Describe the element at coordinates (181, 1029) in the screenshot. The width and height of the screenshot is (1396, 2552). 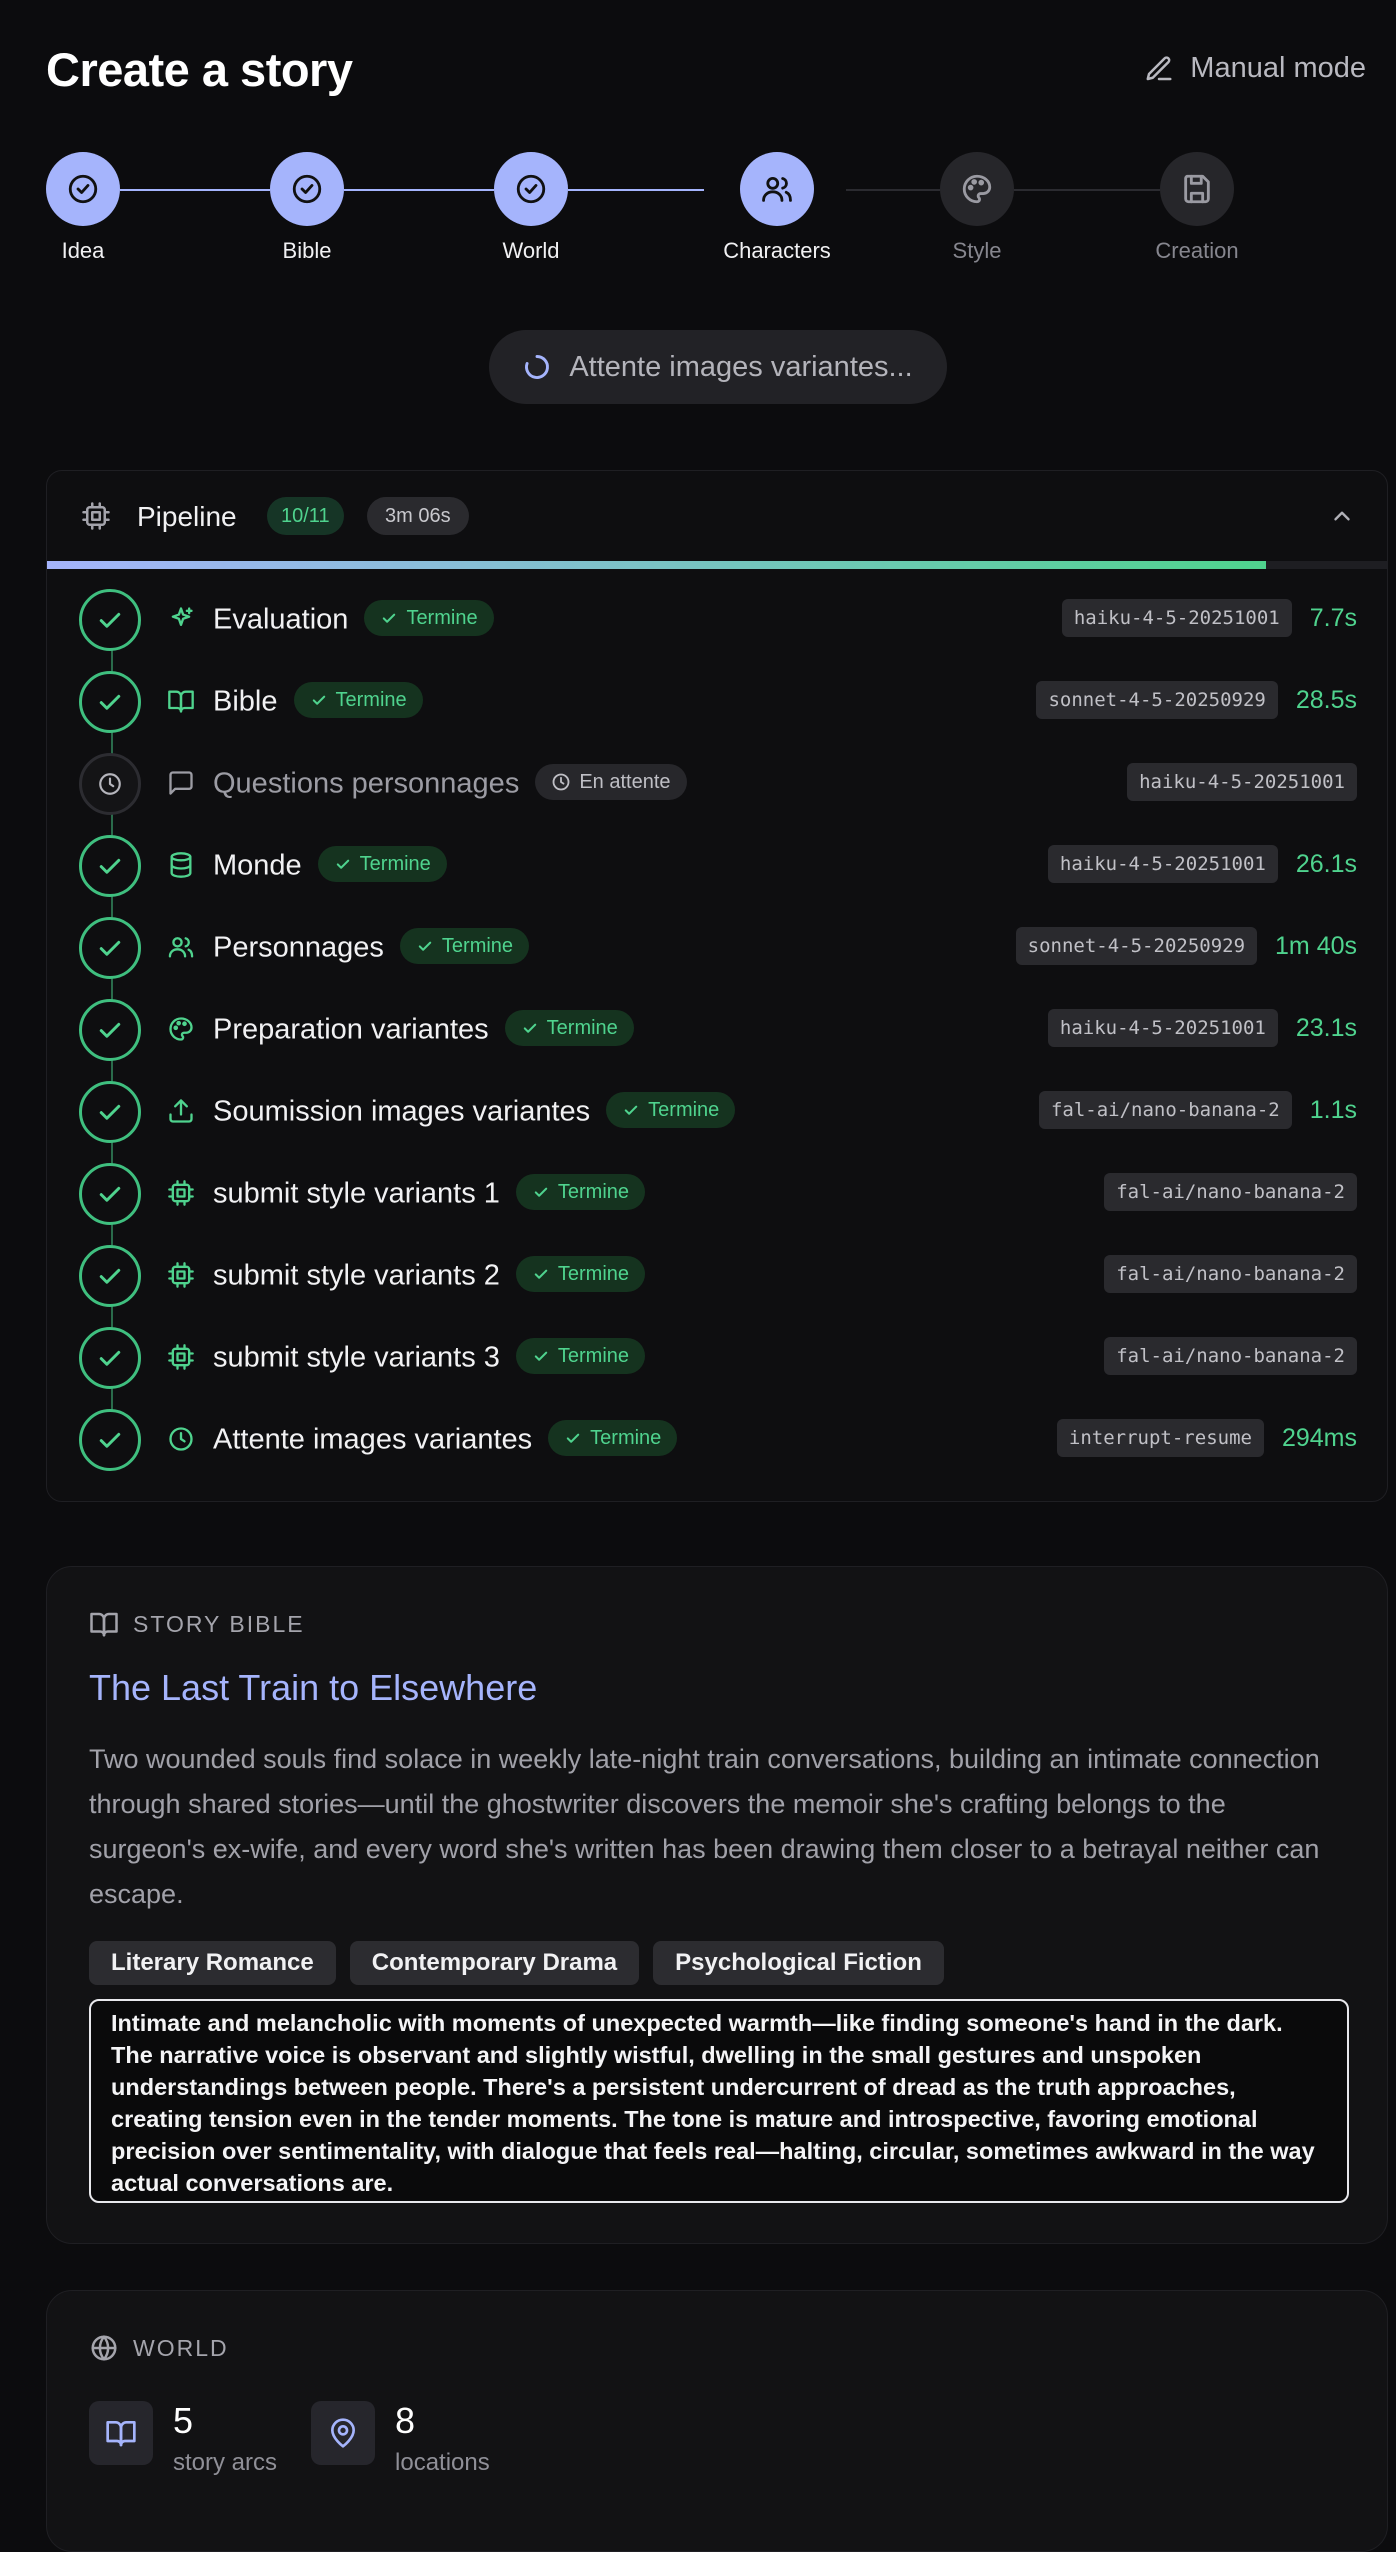
I see `palette-icon` at that location.